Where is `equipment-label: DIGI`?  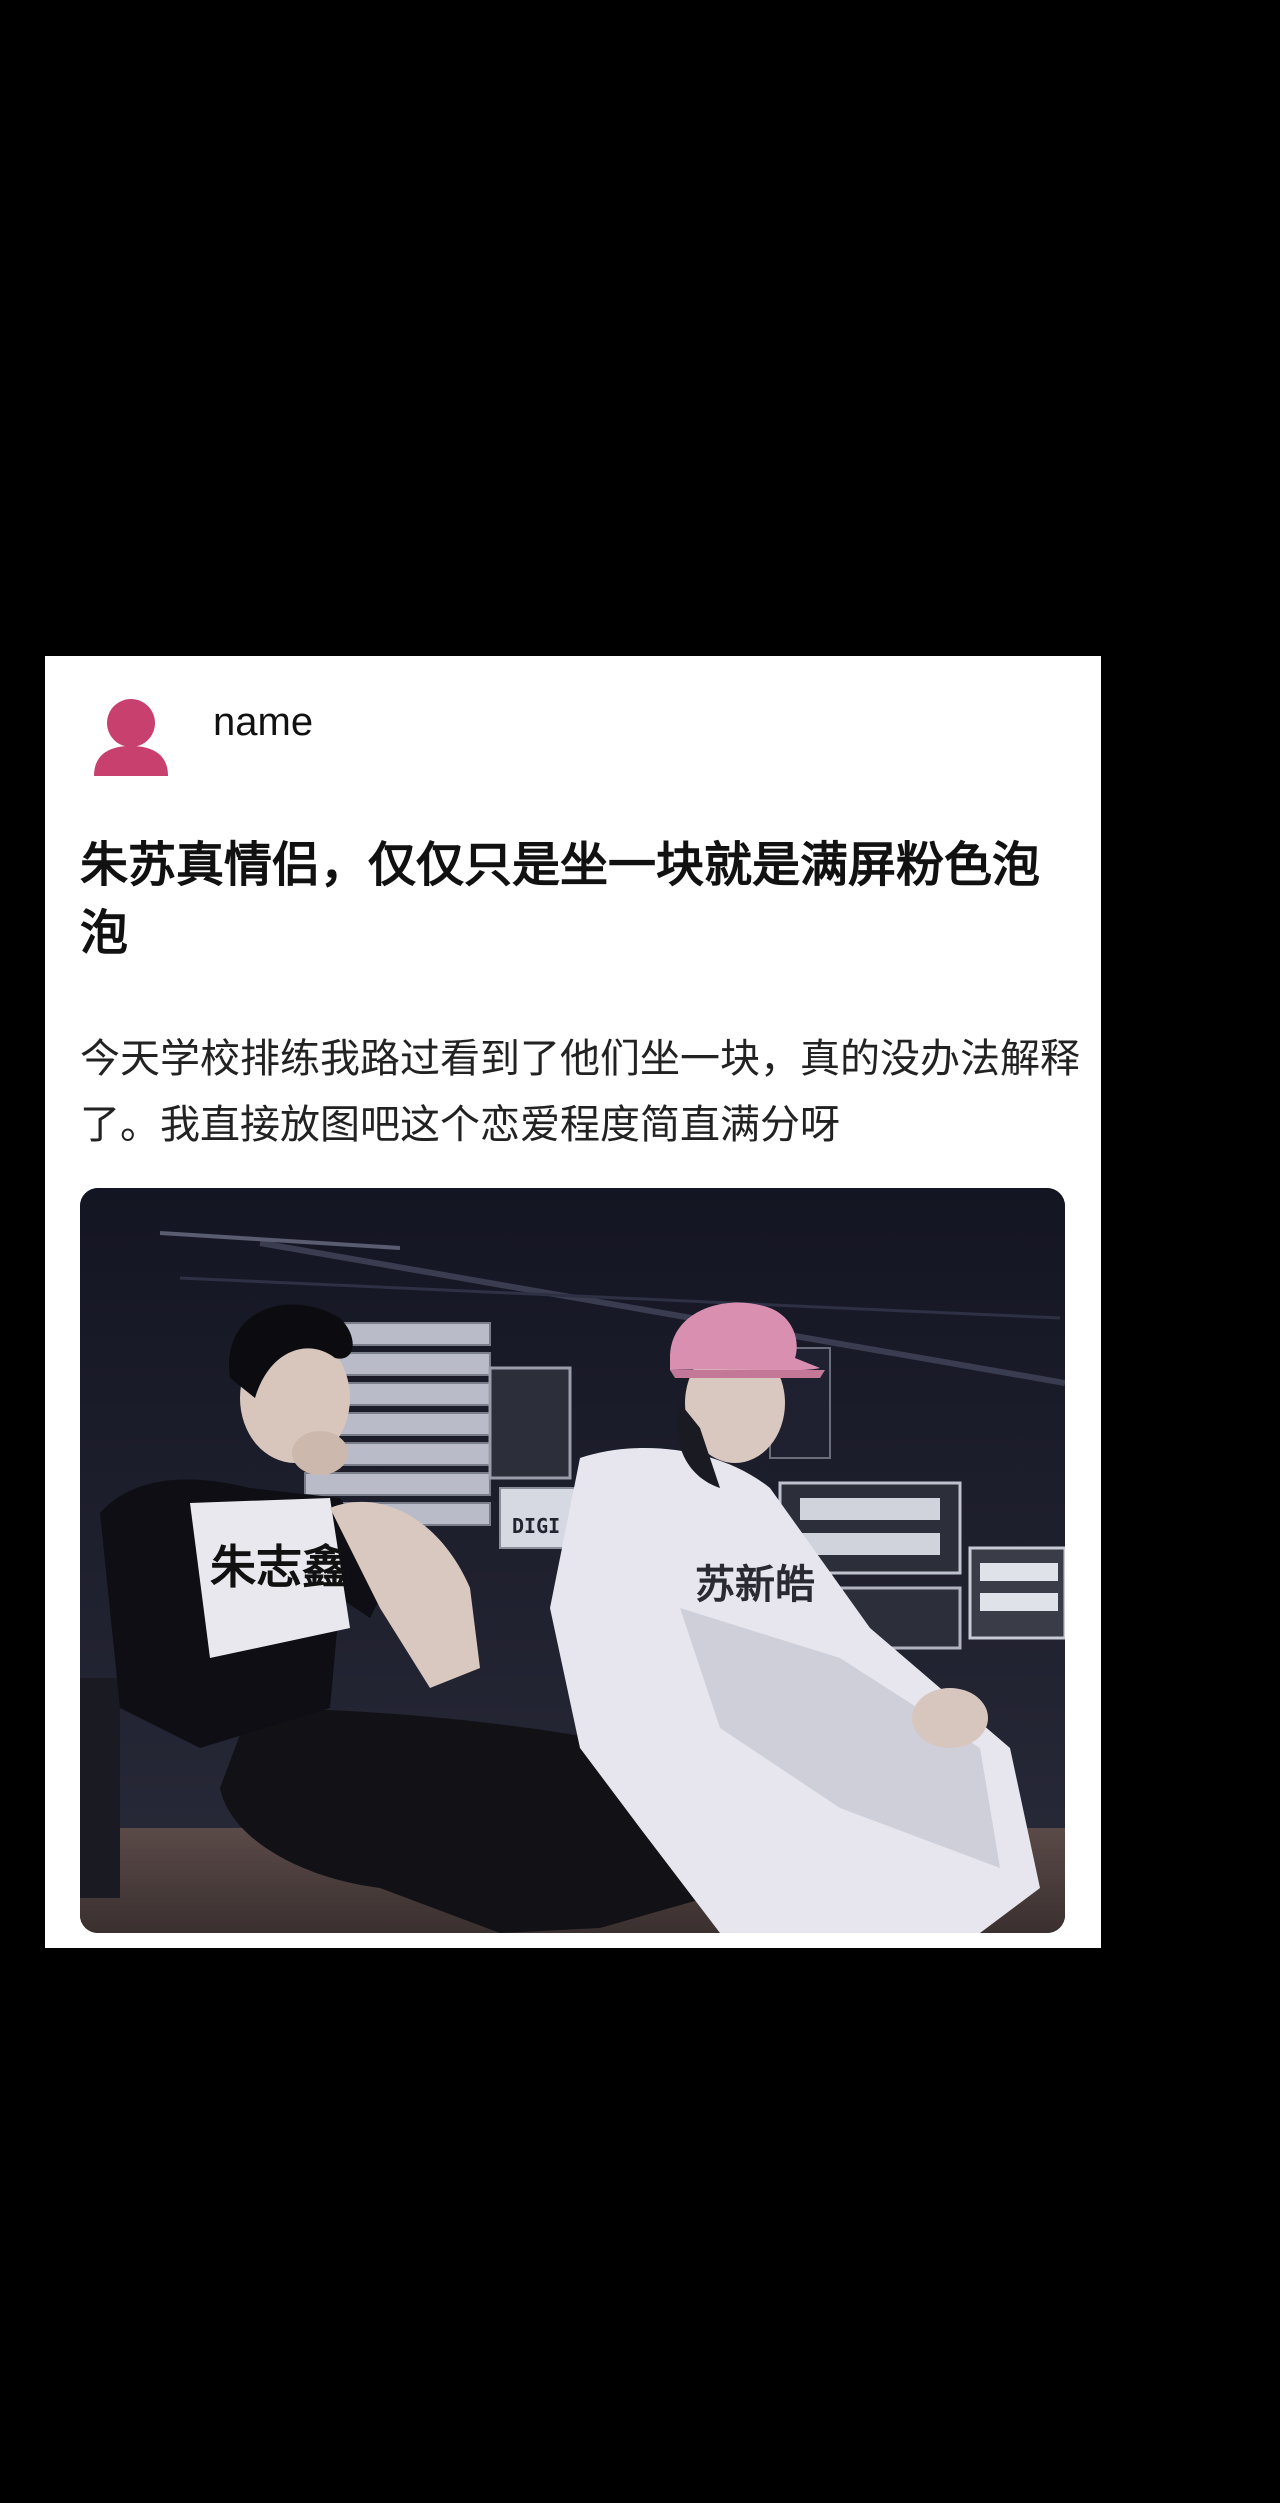
equipment-label: DIGI is located at coordinates (536, 1526).